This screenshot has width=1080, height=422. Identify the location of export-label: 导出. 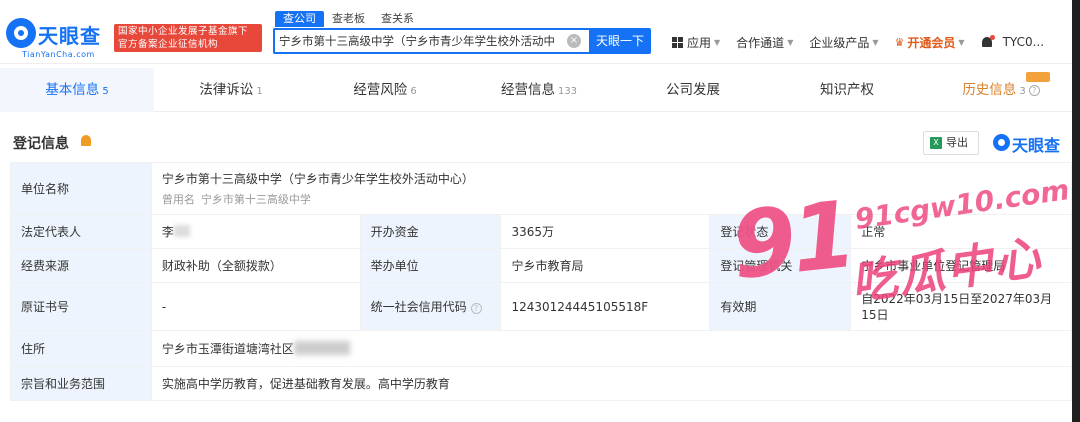
(957, 142).